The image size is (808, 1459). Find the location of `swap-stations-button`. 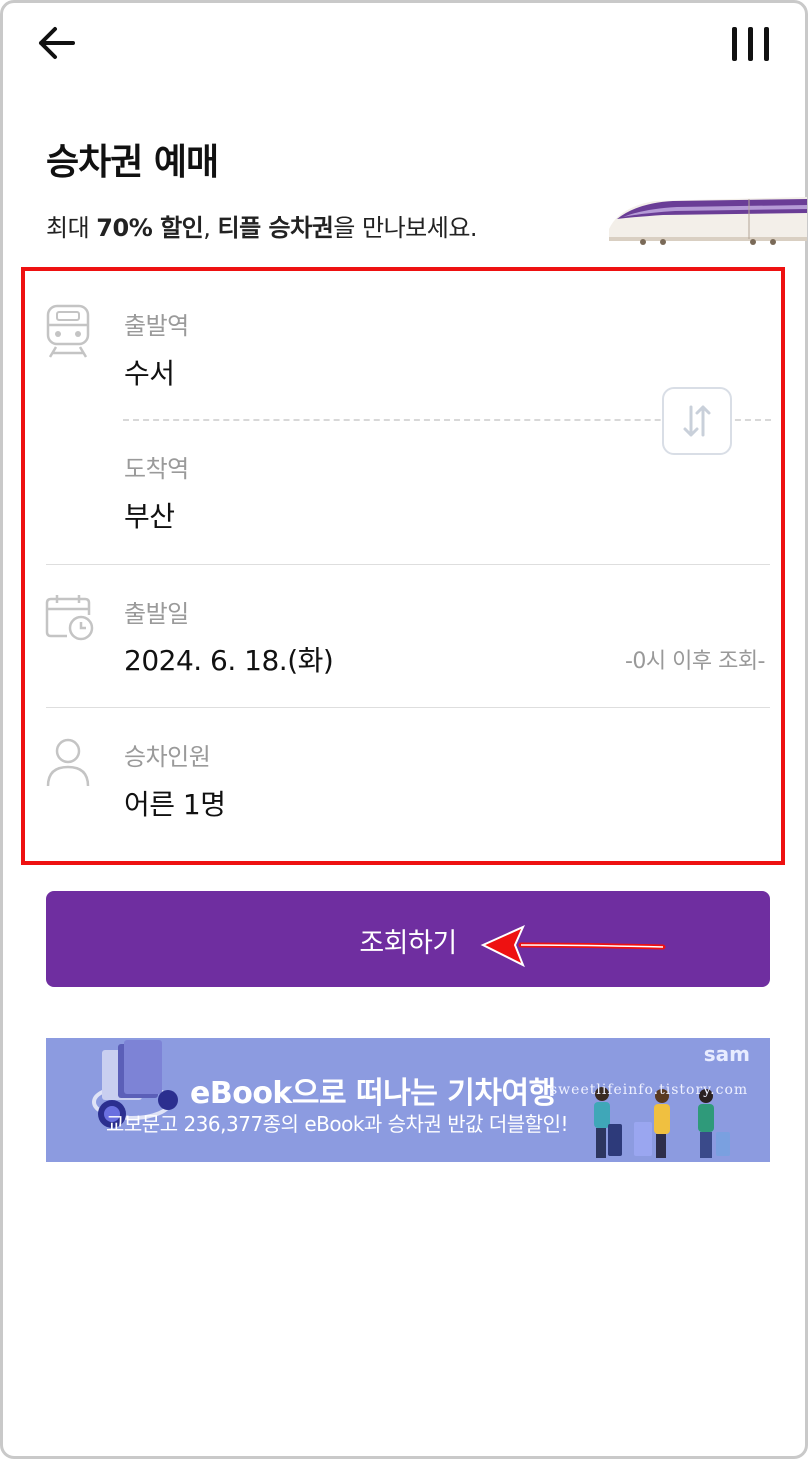

swap-stations-button is located at coordinates (697, 421).